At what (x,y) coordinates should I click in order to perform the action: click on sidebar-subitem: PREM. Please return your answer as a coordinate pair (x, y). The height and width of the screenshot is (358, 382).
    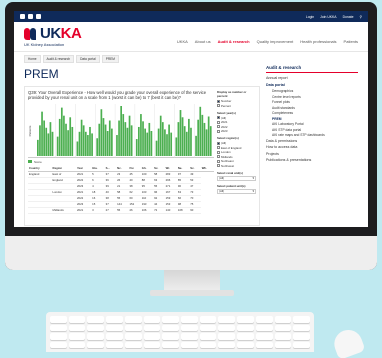
    Looking at the image, I should click on (315, 119).